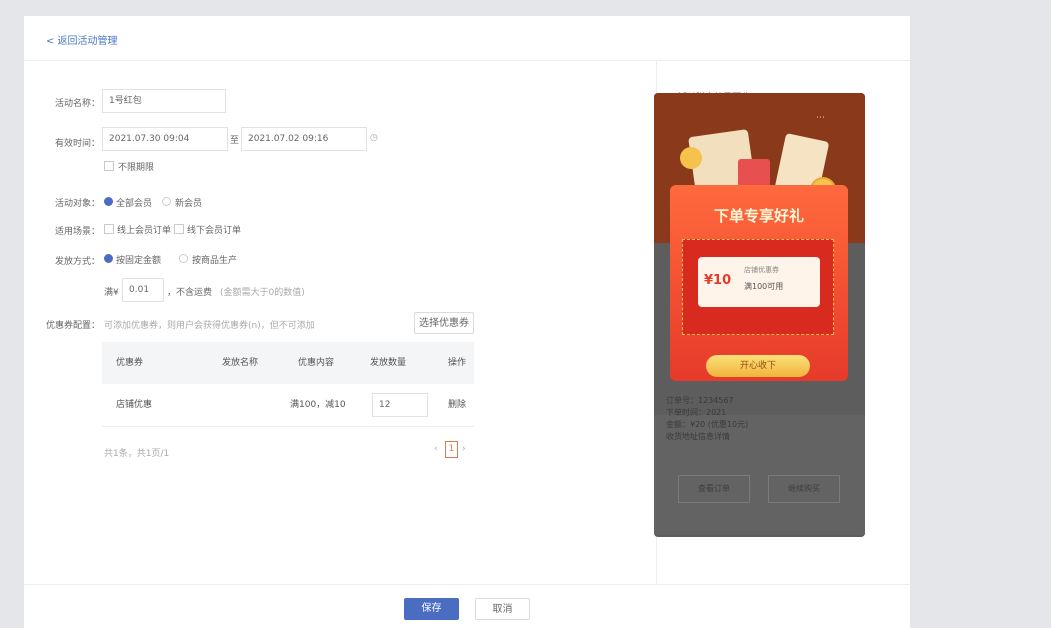 The width and height of the screenshot is (1051, 628). Describe the element at coordinates (764, 286) in the screenshot. I see `coupon-text: 满100可用` at that location.